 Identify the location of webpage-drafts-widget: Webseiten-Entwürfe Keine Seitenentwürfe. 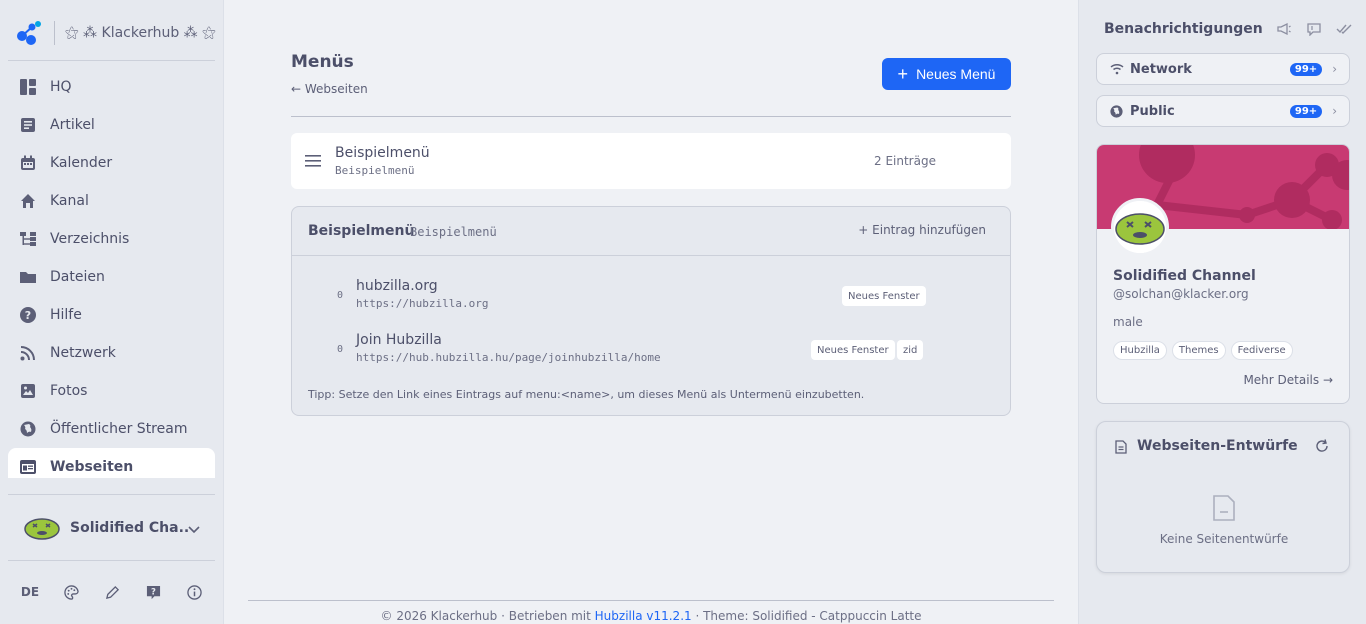
(1223, 497).